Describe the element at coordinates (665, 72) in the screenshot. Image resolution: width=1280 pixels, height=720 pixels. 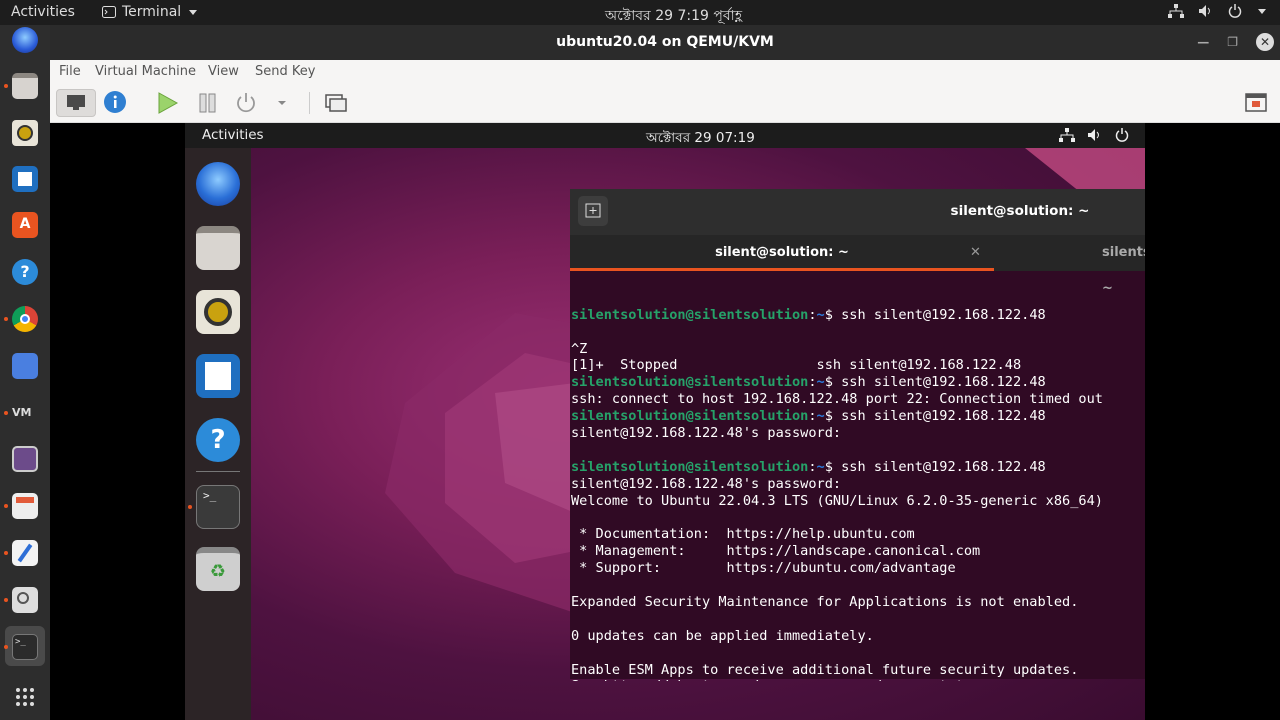
I see `vm-menu-bar: File Virtual Machine View Send Key` at that location.